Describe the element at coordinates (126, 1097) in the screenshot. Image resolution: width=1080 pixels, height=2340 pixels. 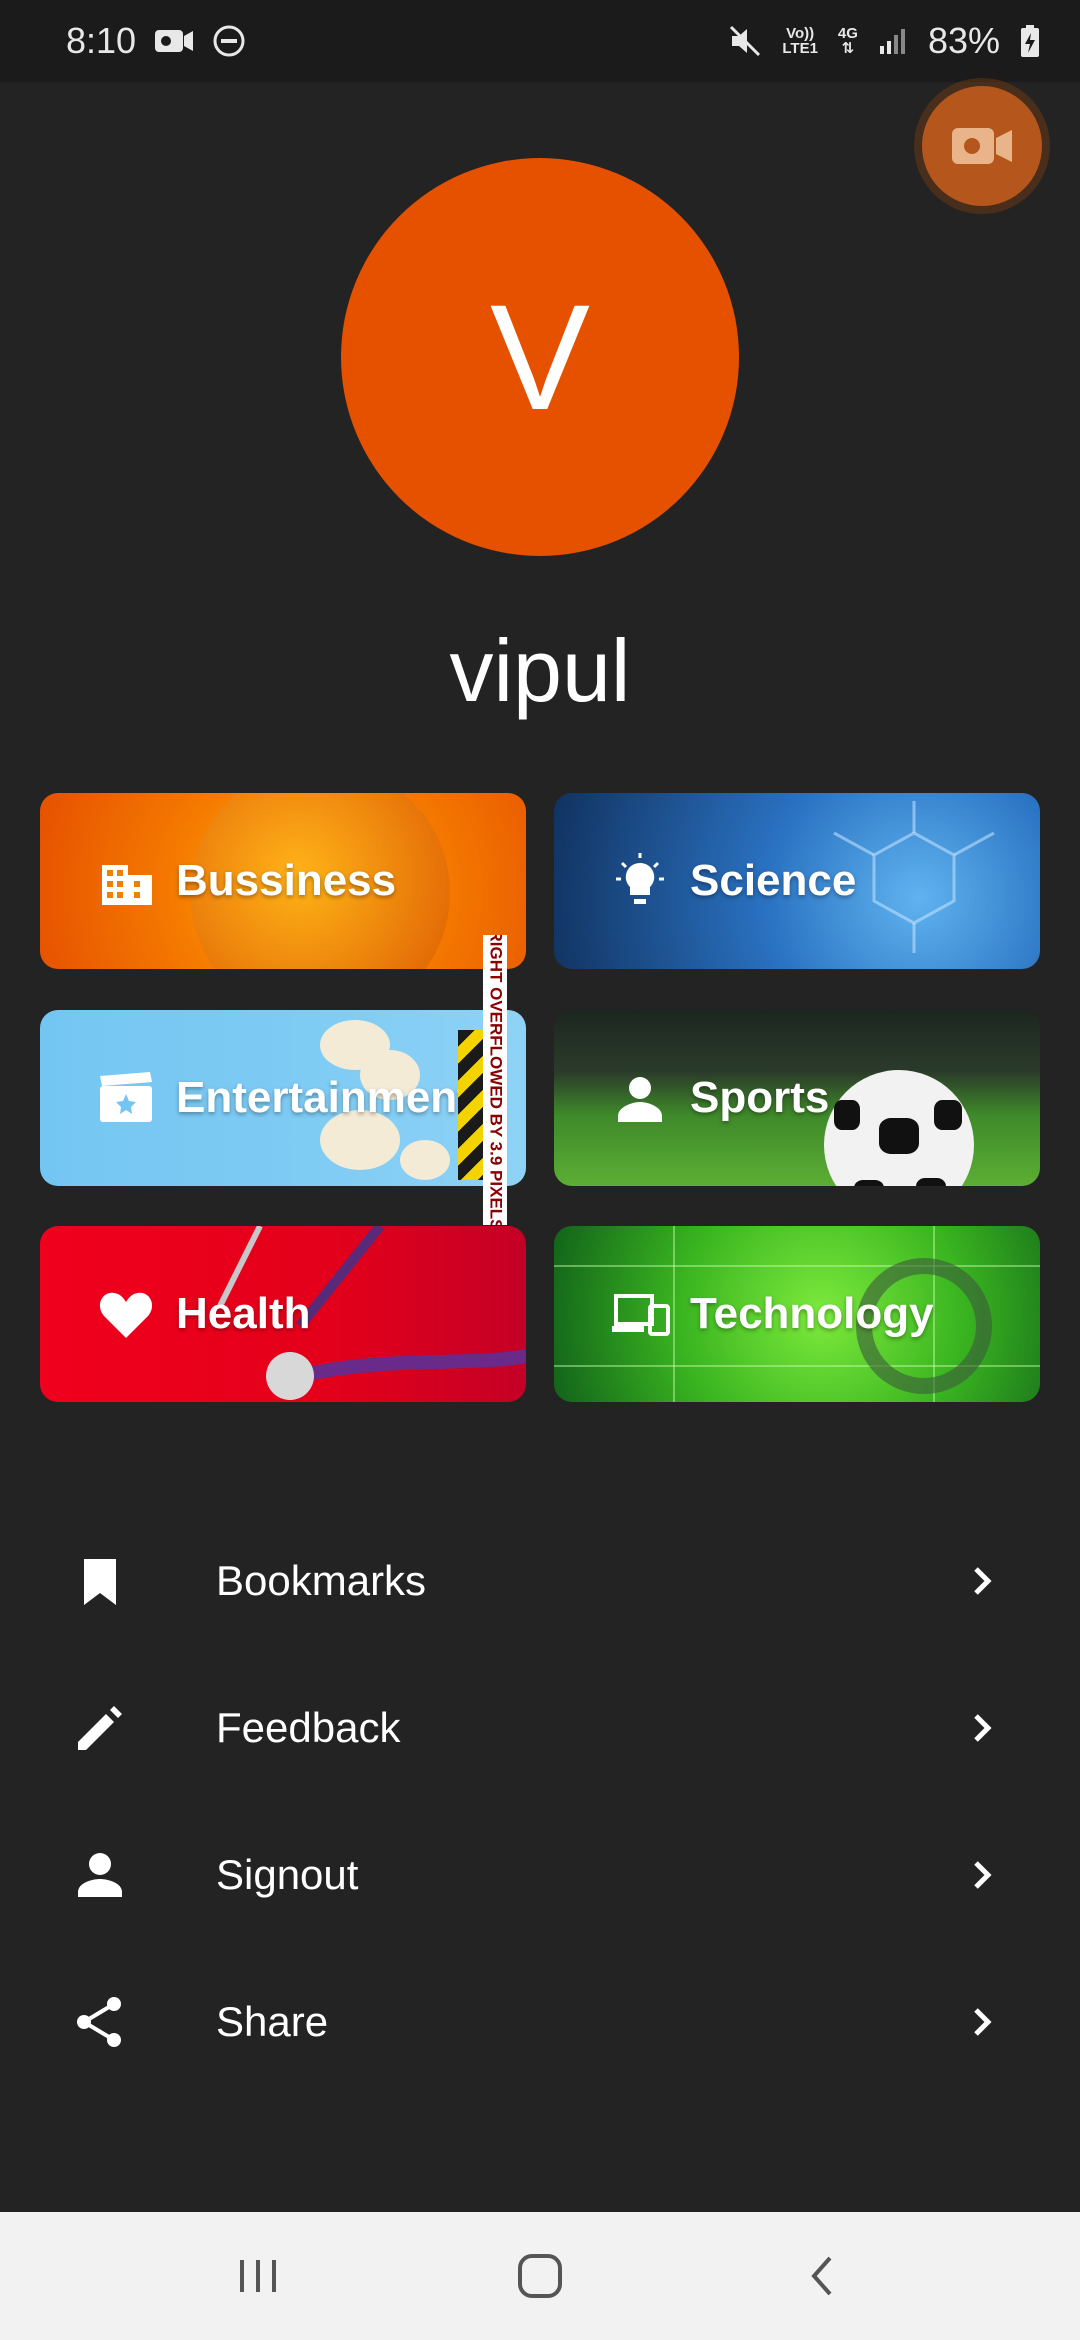
I see `movie-icon` at that location.